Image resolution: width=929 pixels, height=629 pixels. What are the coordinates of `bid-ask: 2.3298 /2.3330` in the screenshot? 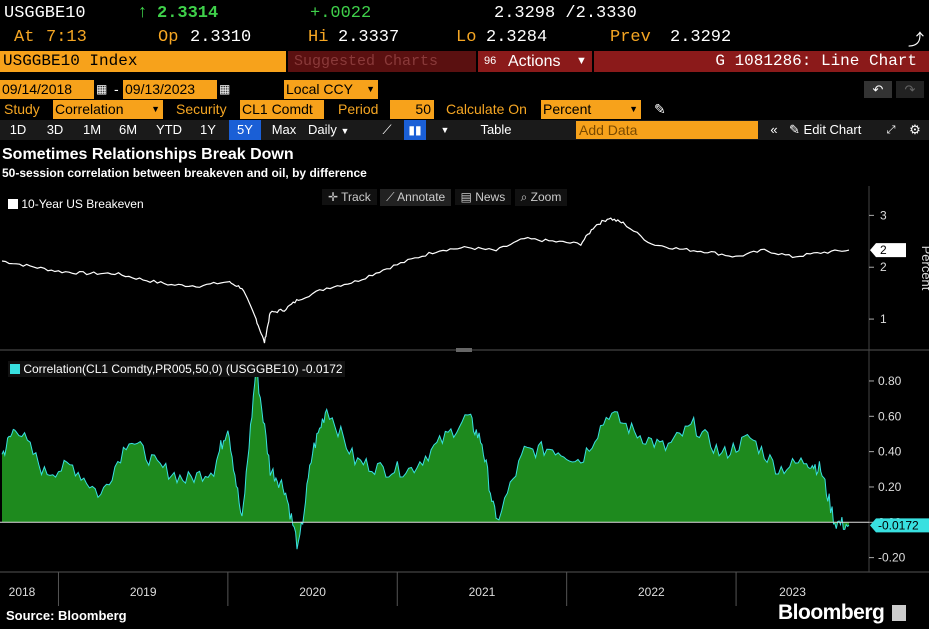 It's located at (565, 13).